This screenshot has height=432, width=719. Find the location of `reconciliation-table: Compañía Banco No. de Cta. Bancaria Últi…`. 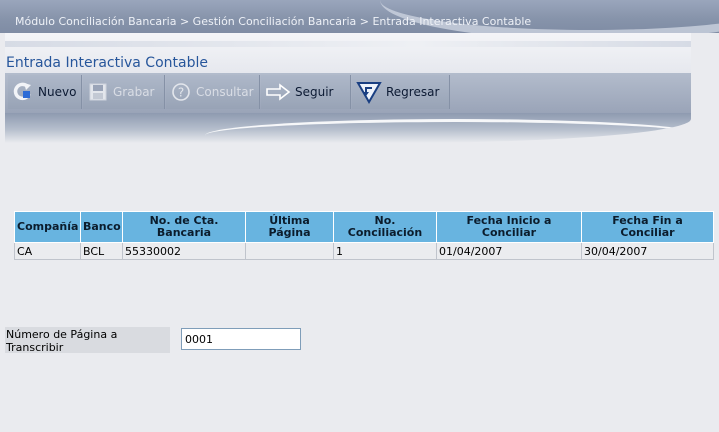

reconciliation-table: Compañía Banco No. de Cta. Bancaria Últi… is located at coordinates (364, 235).